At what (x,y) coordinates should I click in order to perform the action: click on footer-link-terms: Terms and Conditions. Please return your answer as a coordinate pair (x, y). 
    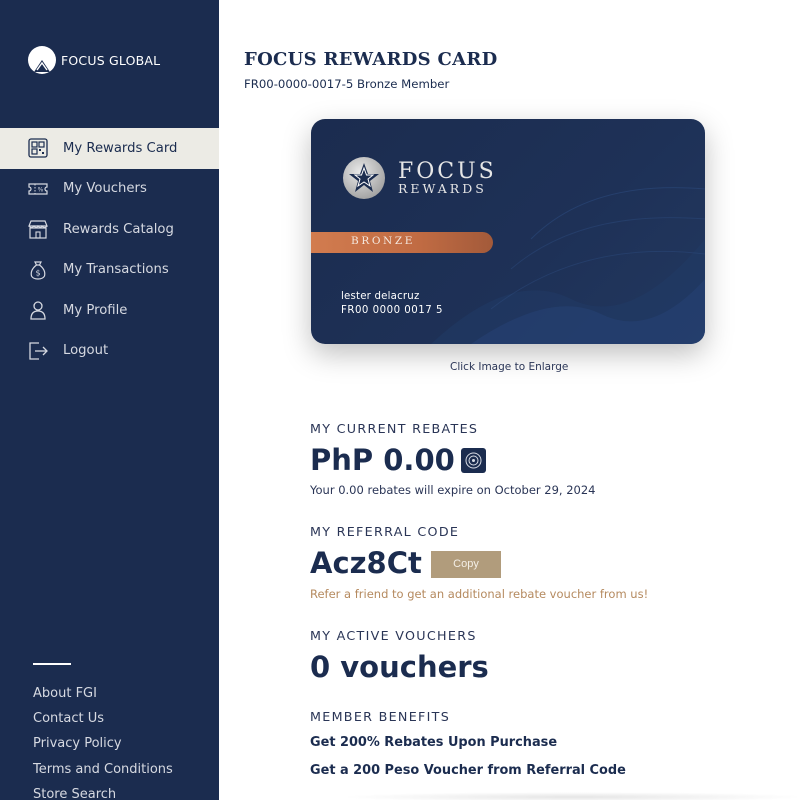
    Looking at the image, I should click on (103, 773).